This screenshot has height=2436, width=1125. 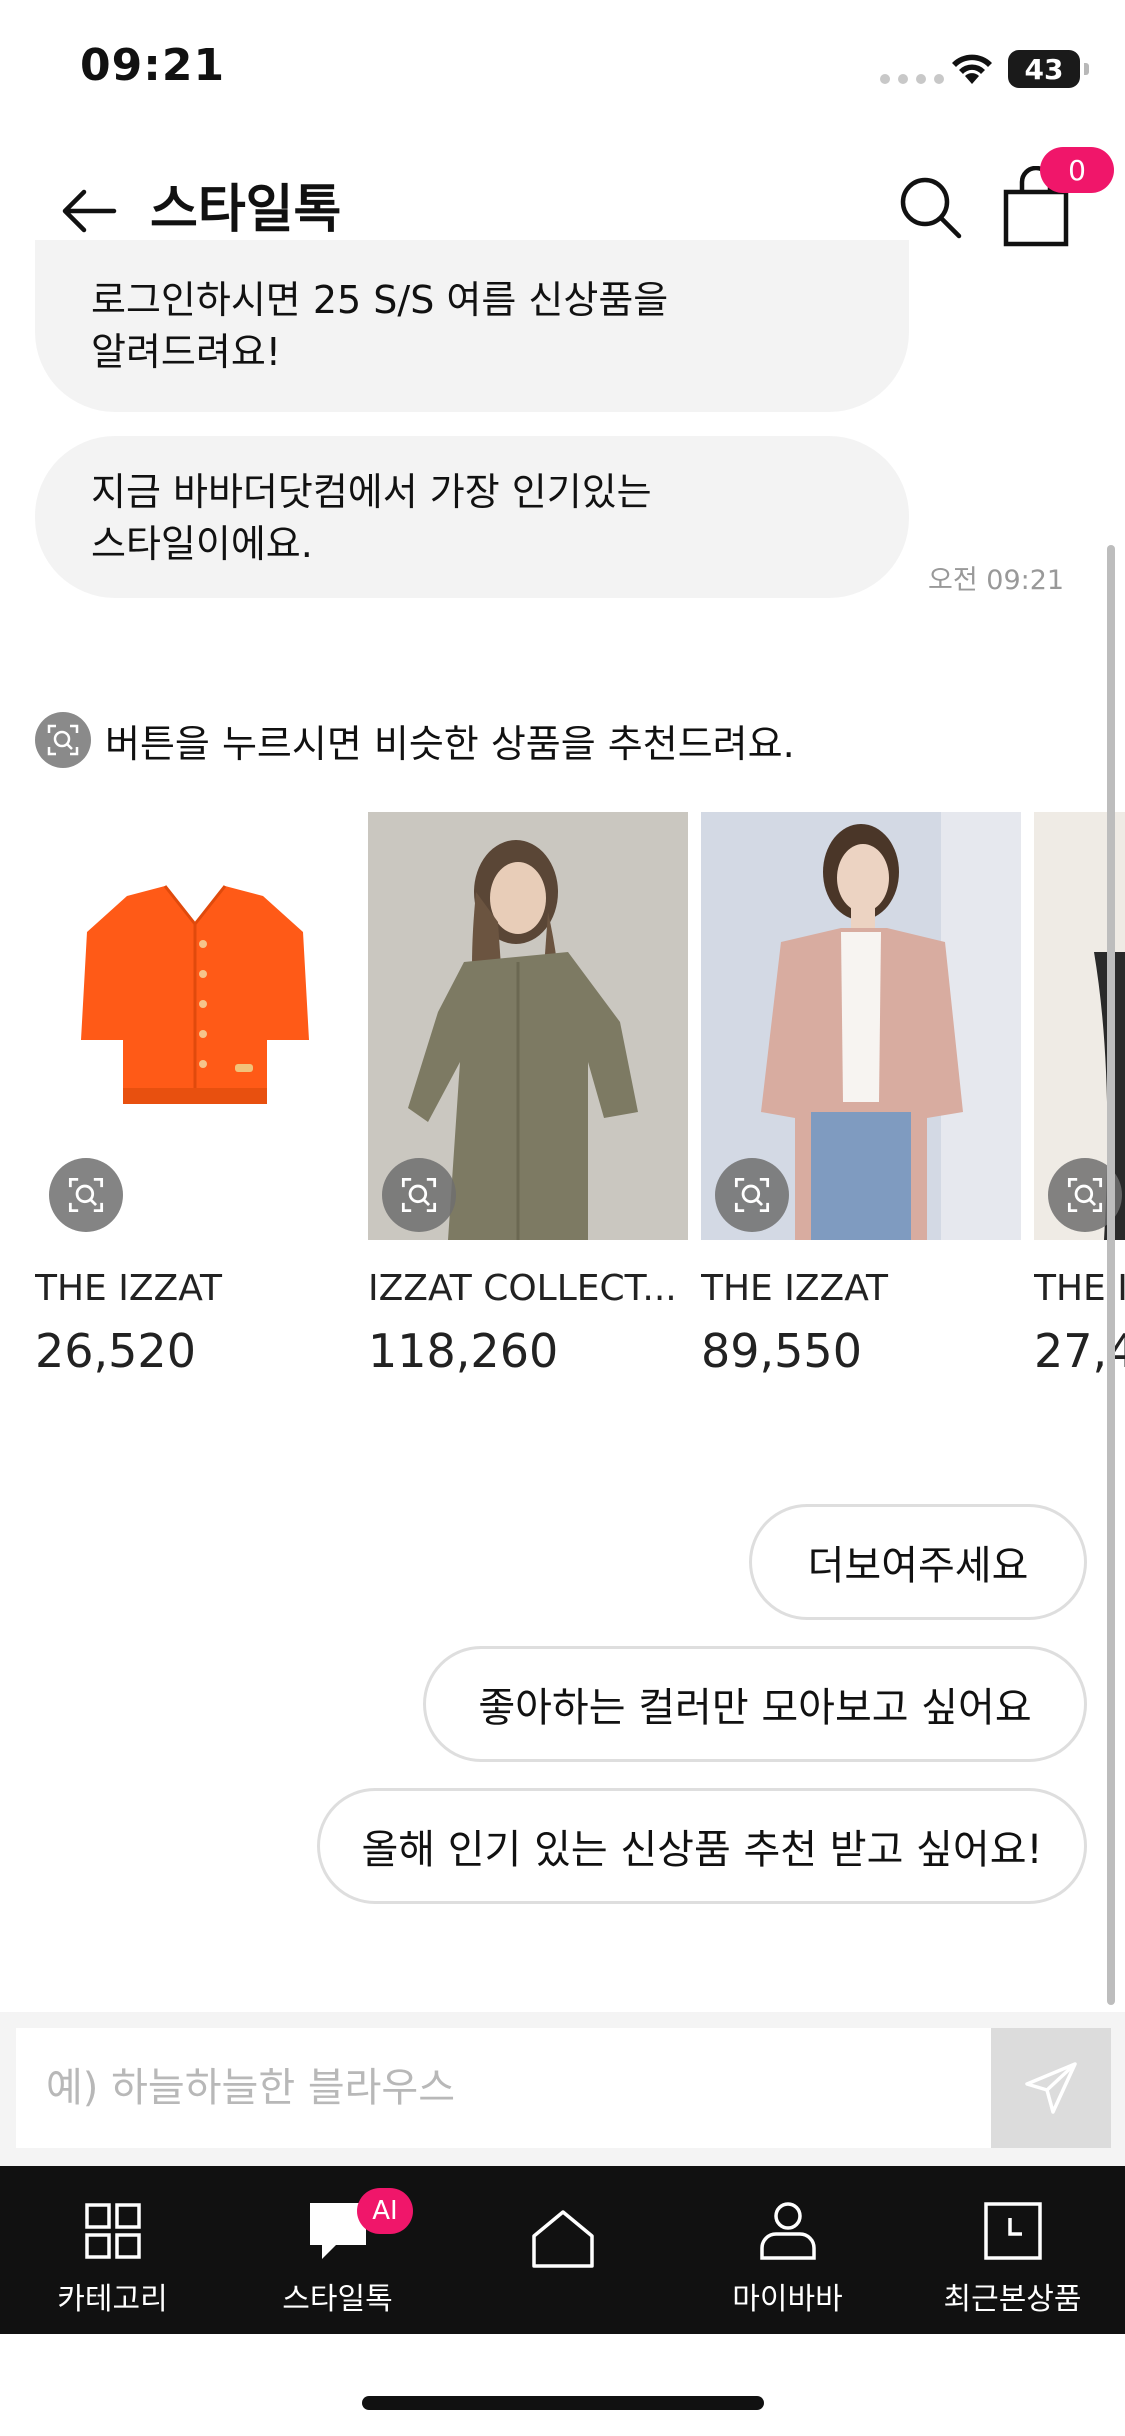 What do you see at coordinates (1111, 1275) in the screenshot?
I see `scrollbar` at bounding box center [1111, 1275].